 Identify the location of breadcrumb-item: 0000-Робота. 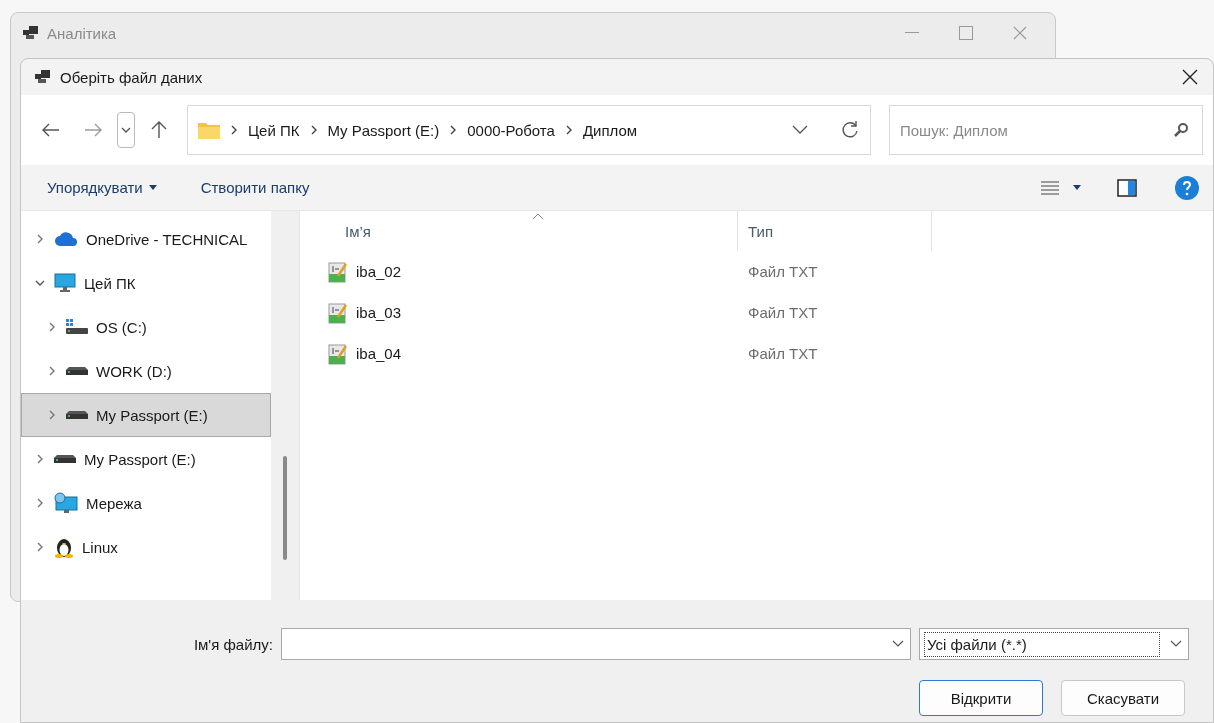
(511, 130).